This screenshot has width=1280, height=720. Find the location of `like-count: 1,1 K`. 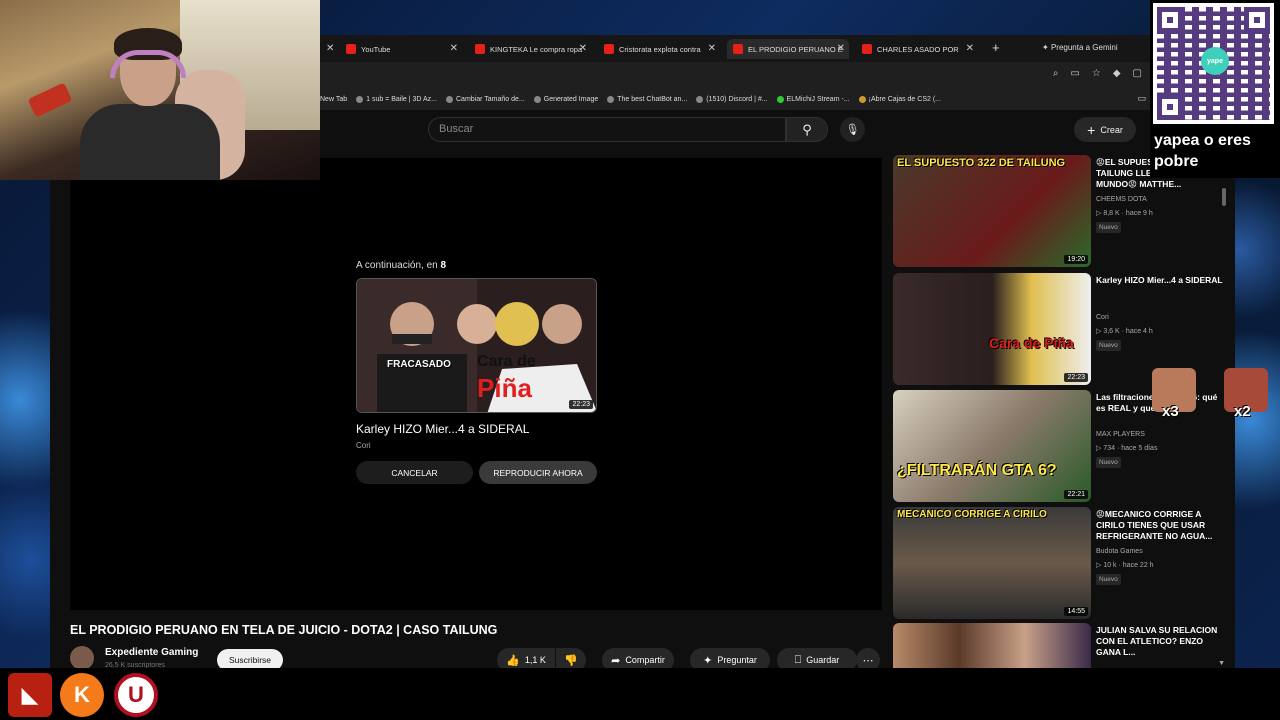

like-count: 1,1 K is located at coordinates (535, 660).